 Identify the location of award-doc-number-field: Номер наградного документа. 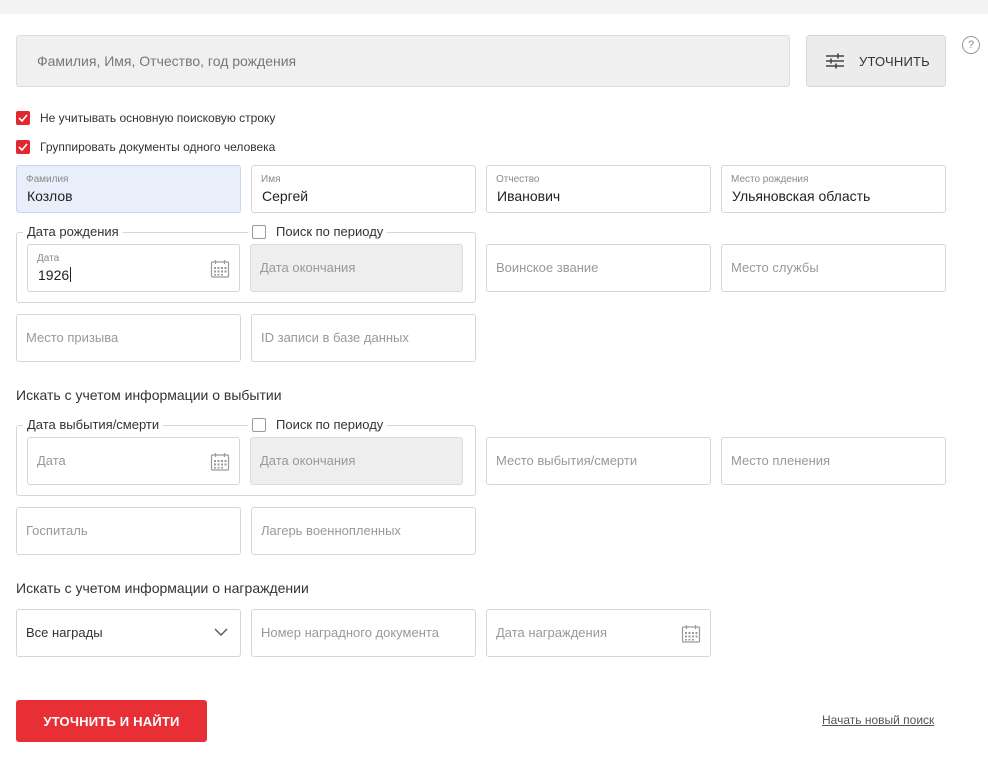
(363, 633).